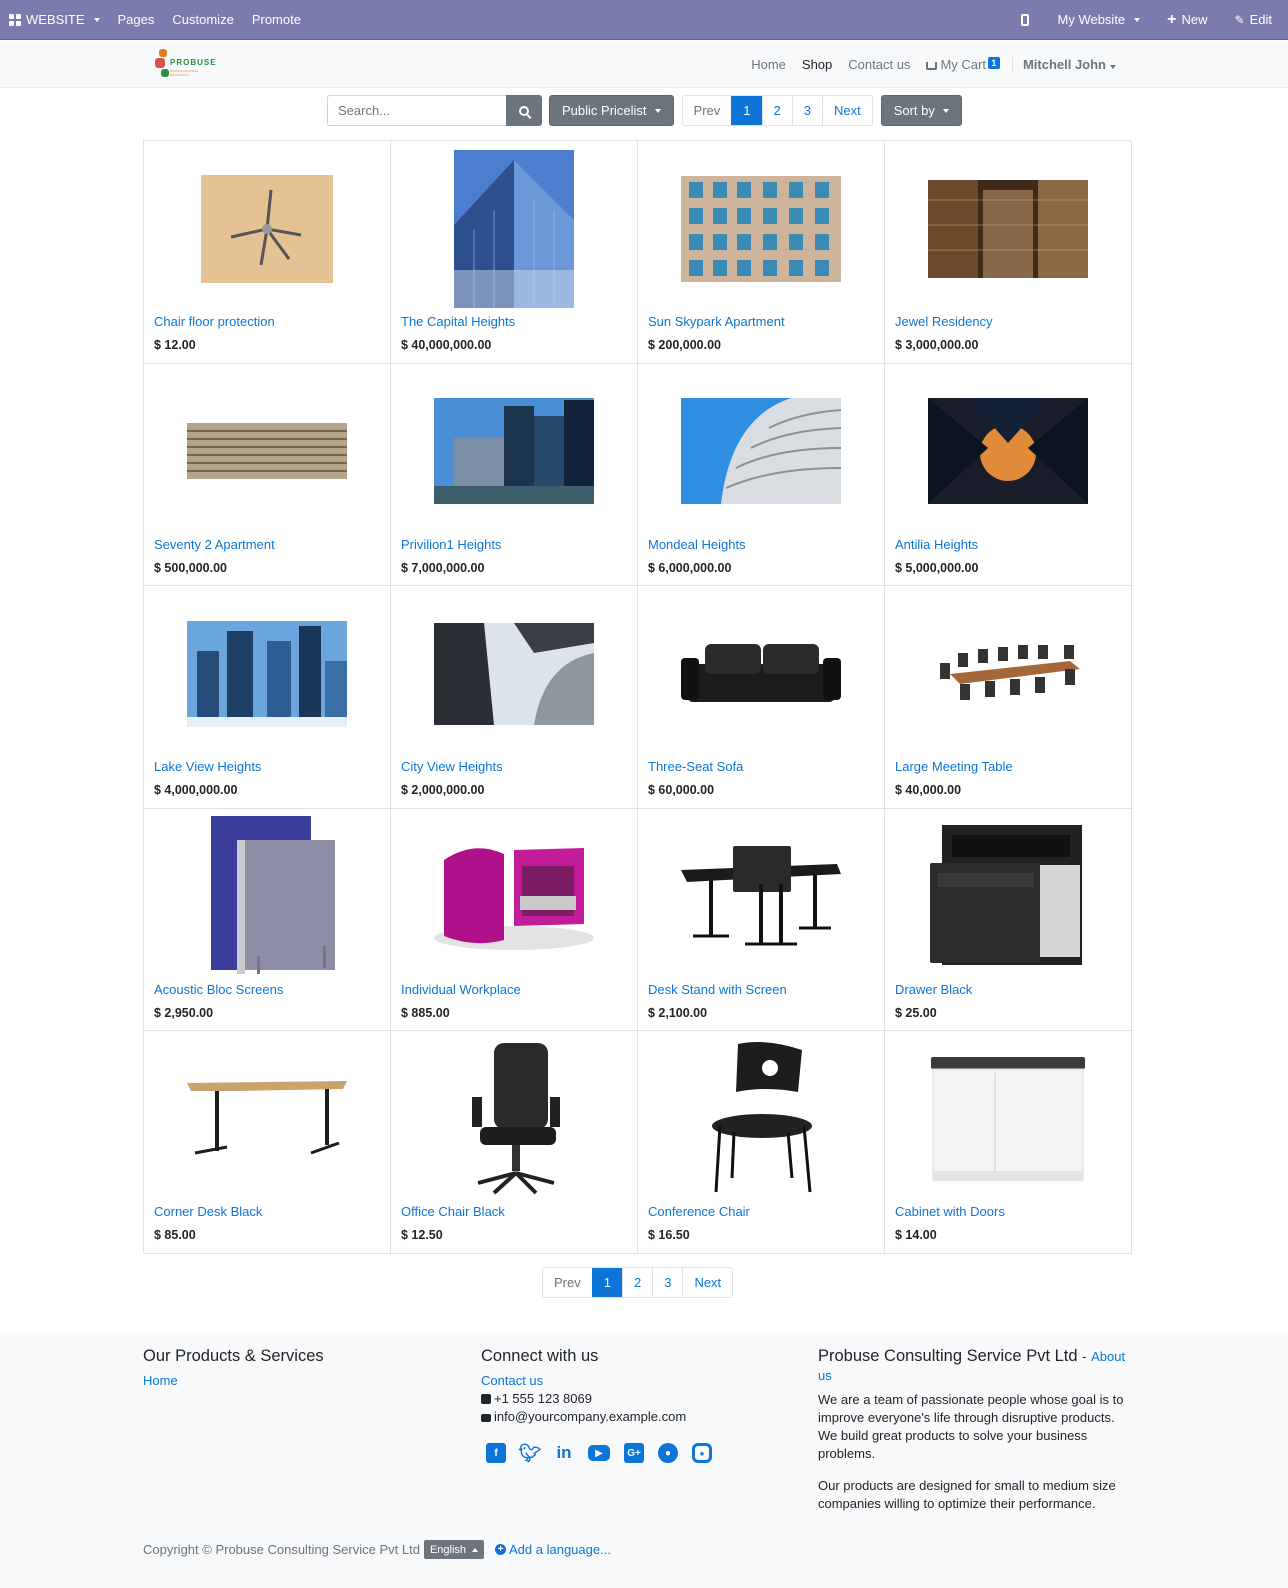 The image size is (1288, 1588). What do you see at coordinates (214, 544) in the screenshot?
I see `product-name: Seventy 2 Apartment` at bounding box center [214, 544].